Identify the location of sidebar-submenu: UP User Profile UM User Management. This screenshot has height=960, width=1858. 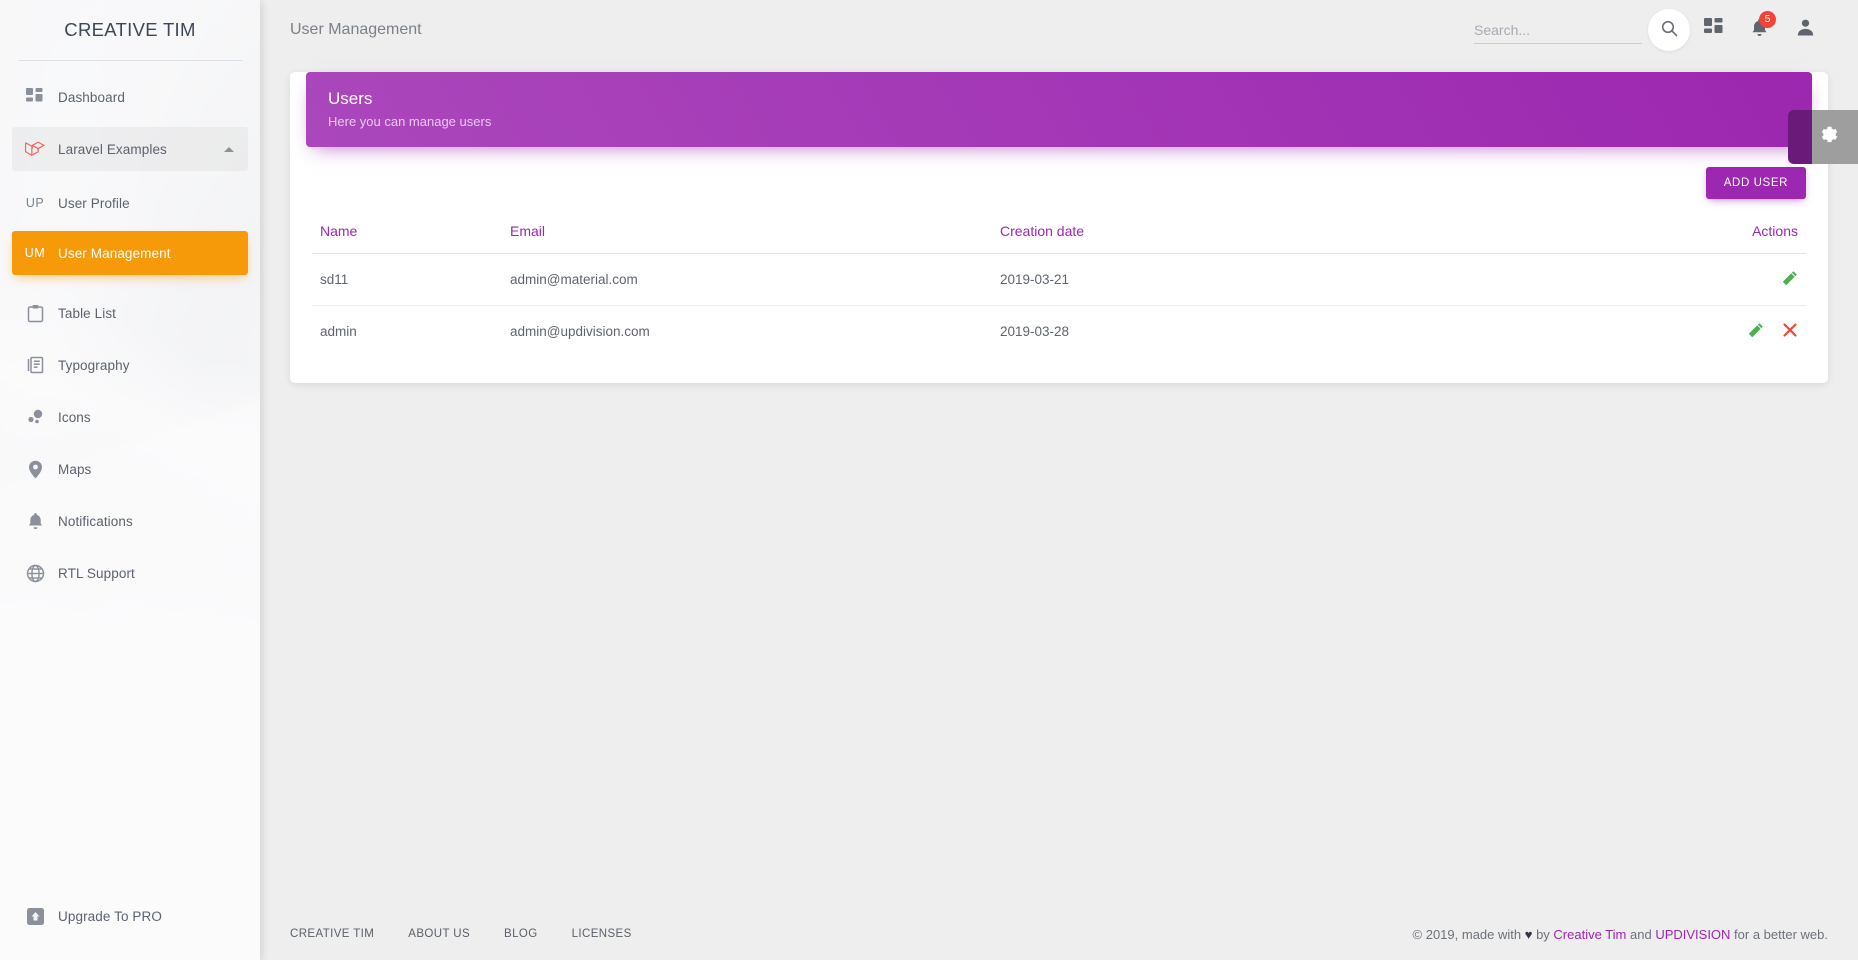
(130, 227).